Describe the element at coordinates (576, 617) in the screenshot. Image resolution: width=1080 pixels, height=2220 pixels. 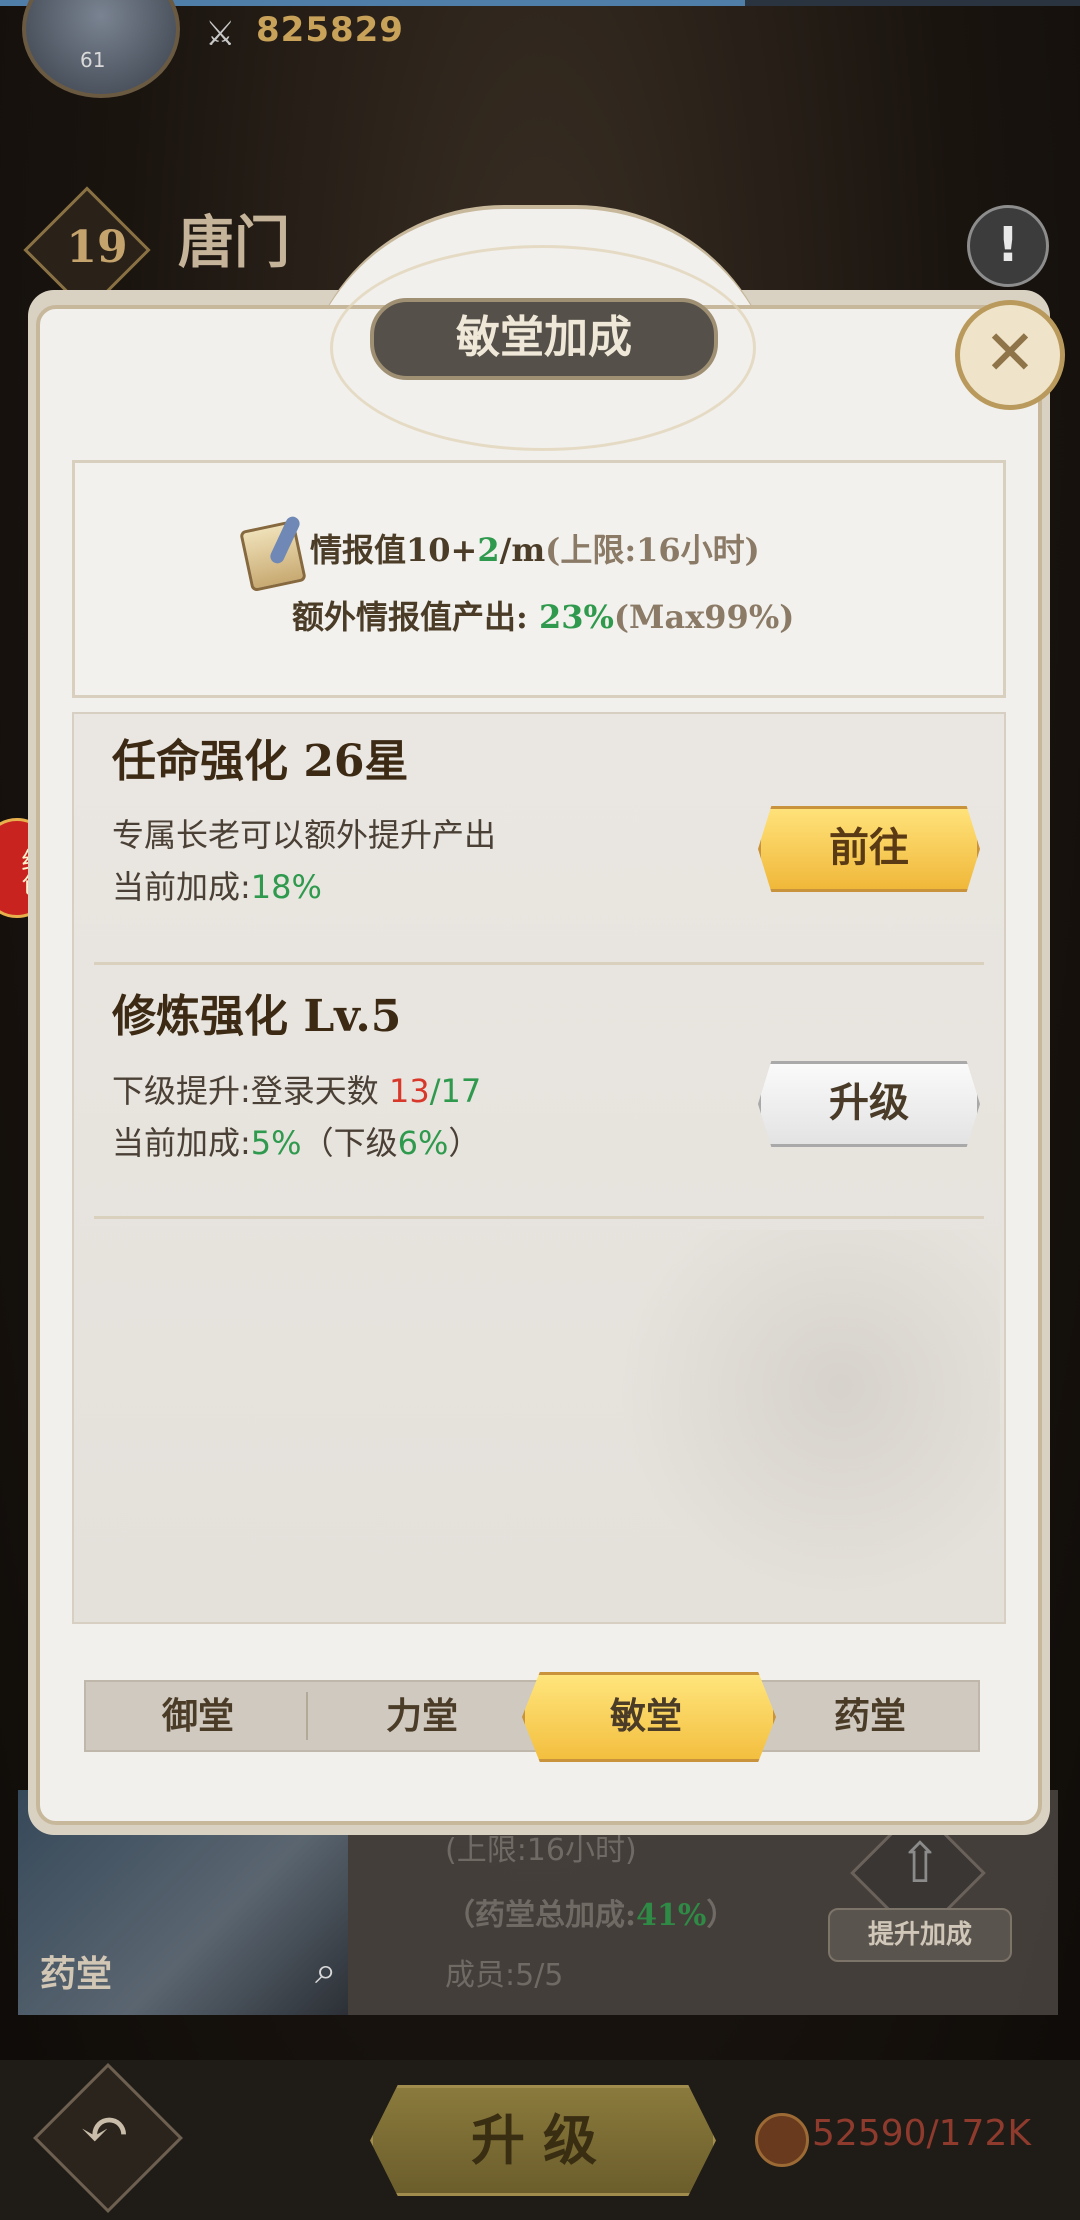
I see `extra-output-value: 23%` at that location.